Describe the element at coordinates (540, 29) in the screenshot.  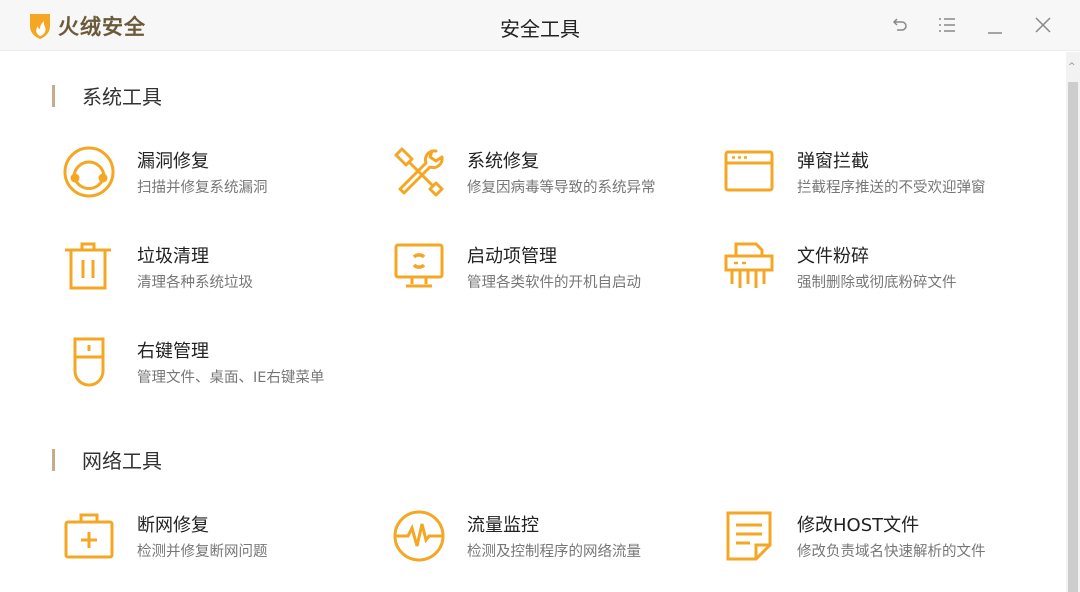
I see `window-title: 安全工具` at that location.